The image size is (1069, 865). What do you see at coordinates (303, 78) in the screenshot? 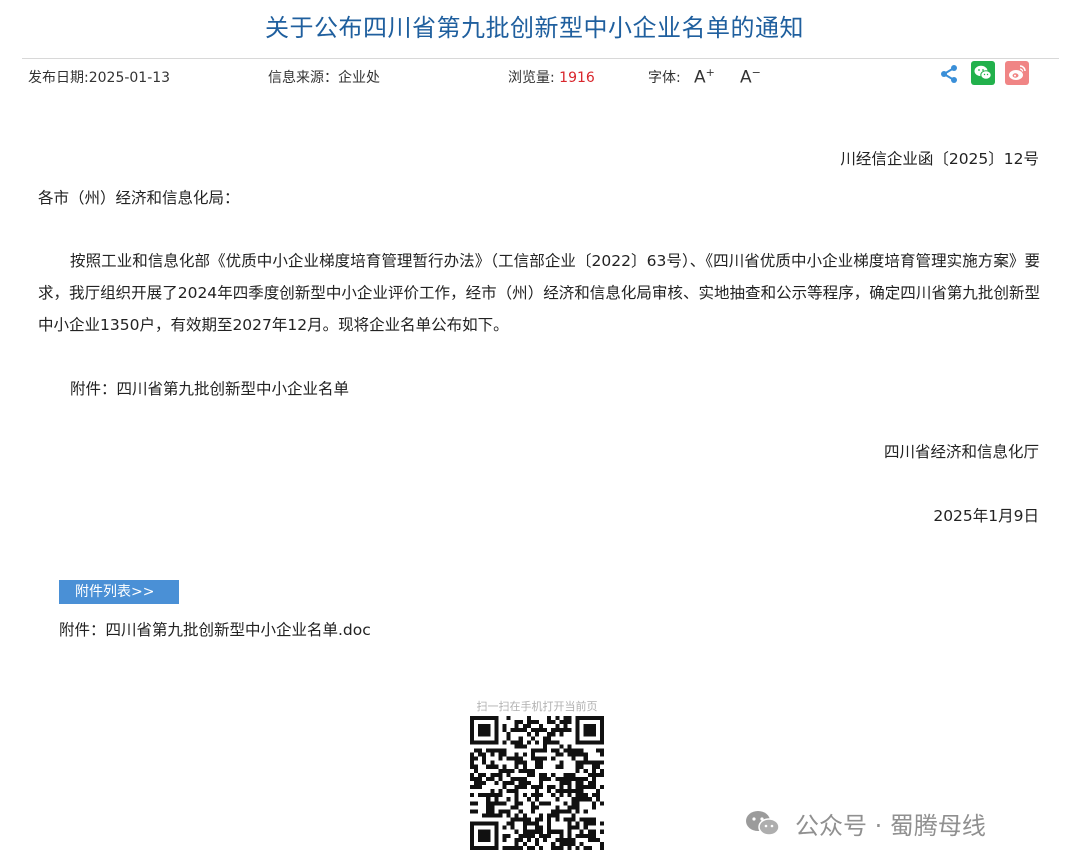
I see `info-source-label: 信息来源：` at bounding box center [303, 78].